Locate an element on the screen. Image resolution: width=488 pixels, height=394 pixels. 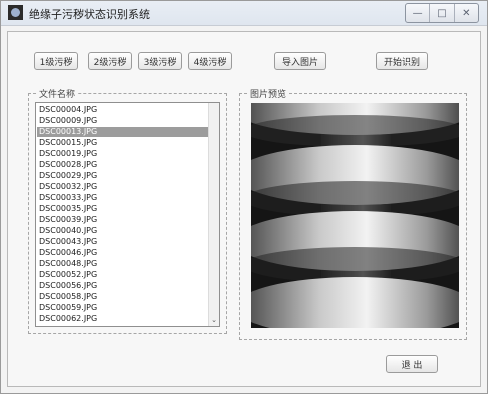
file-list-item: DSC00043.JPG is located at coordinates (123, 242).